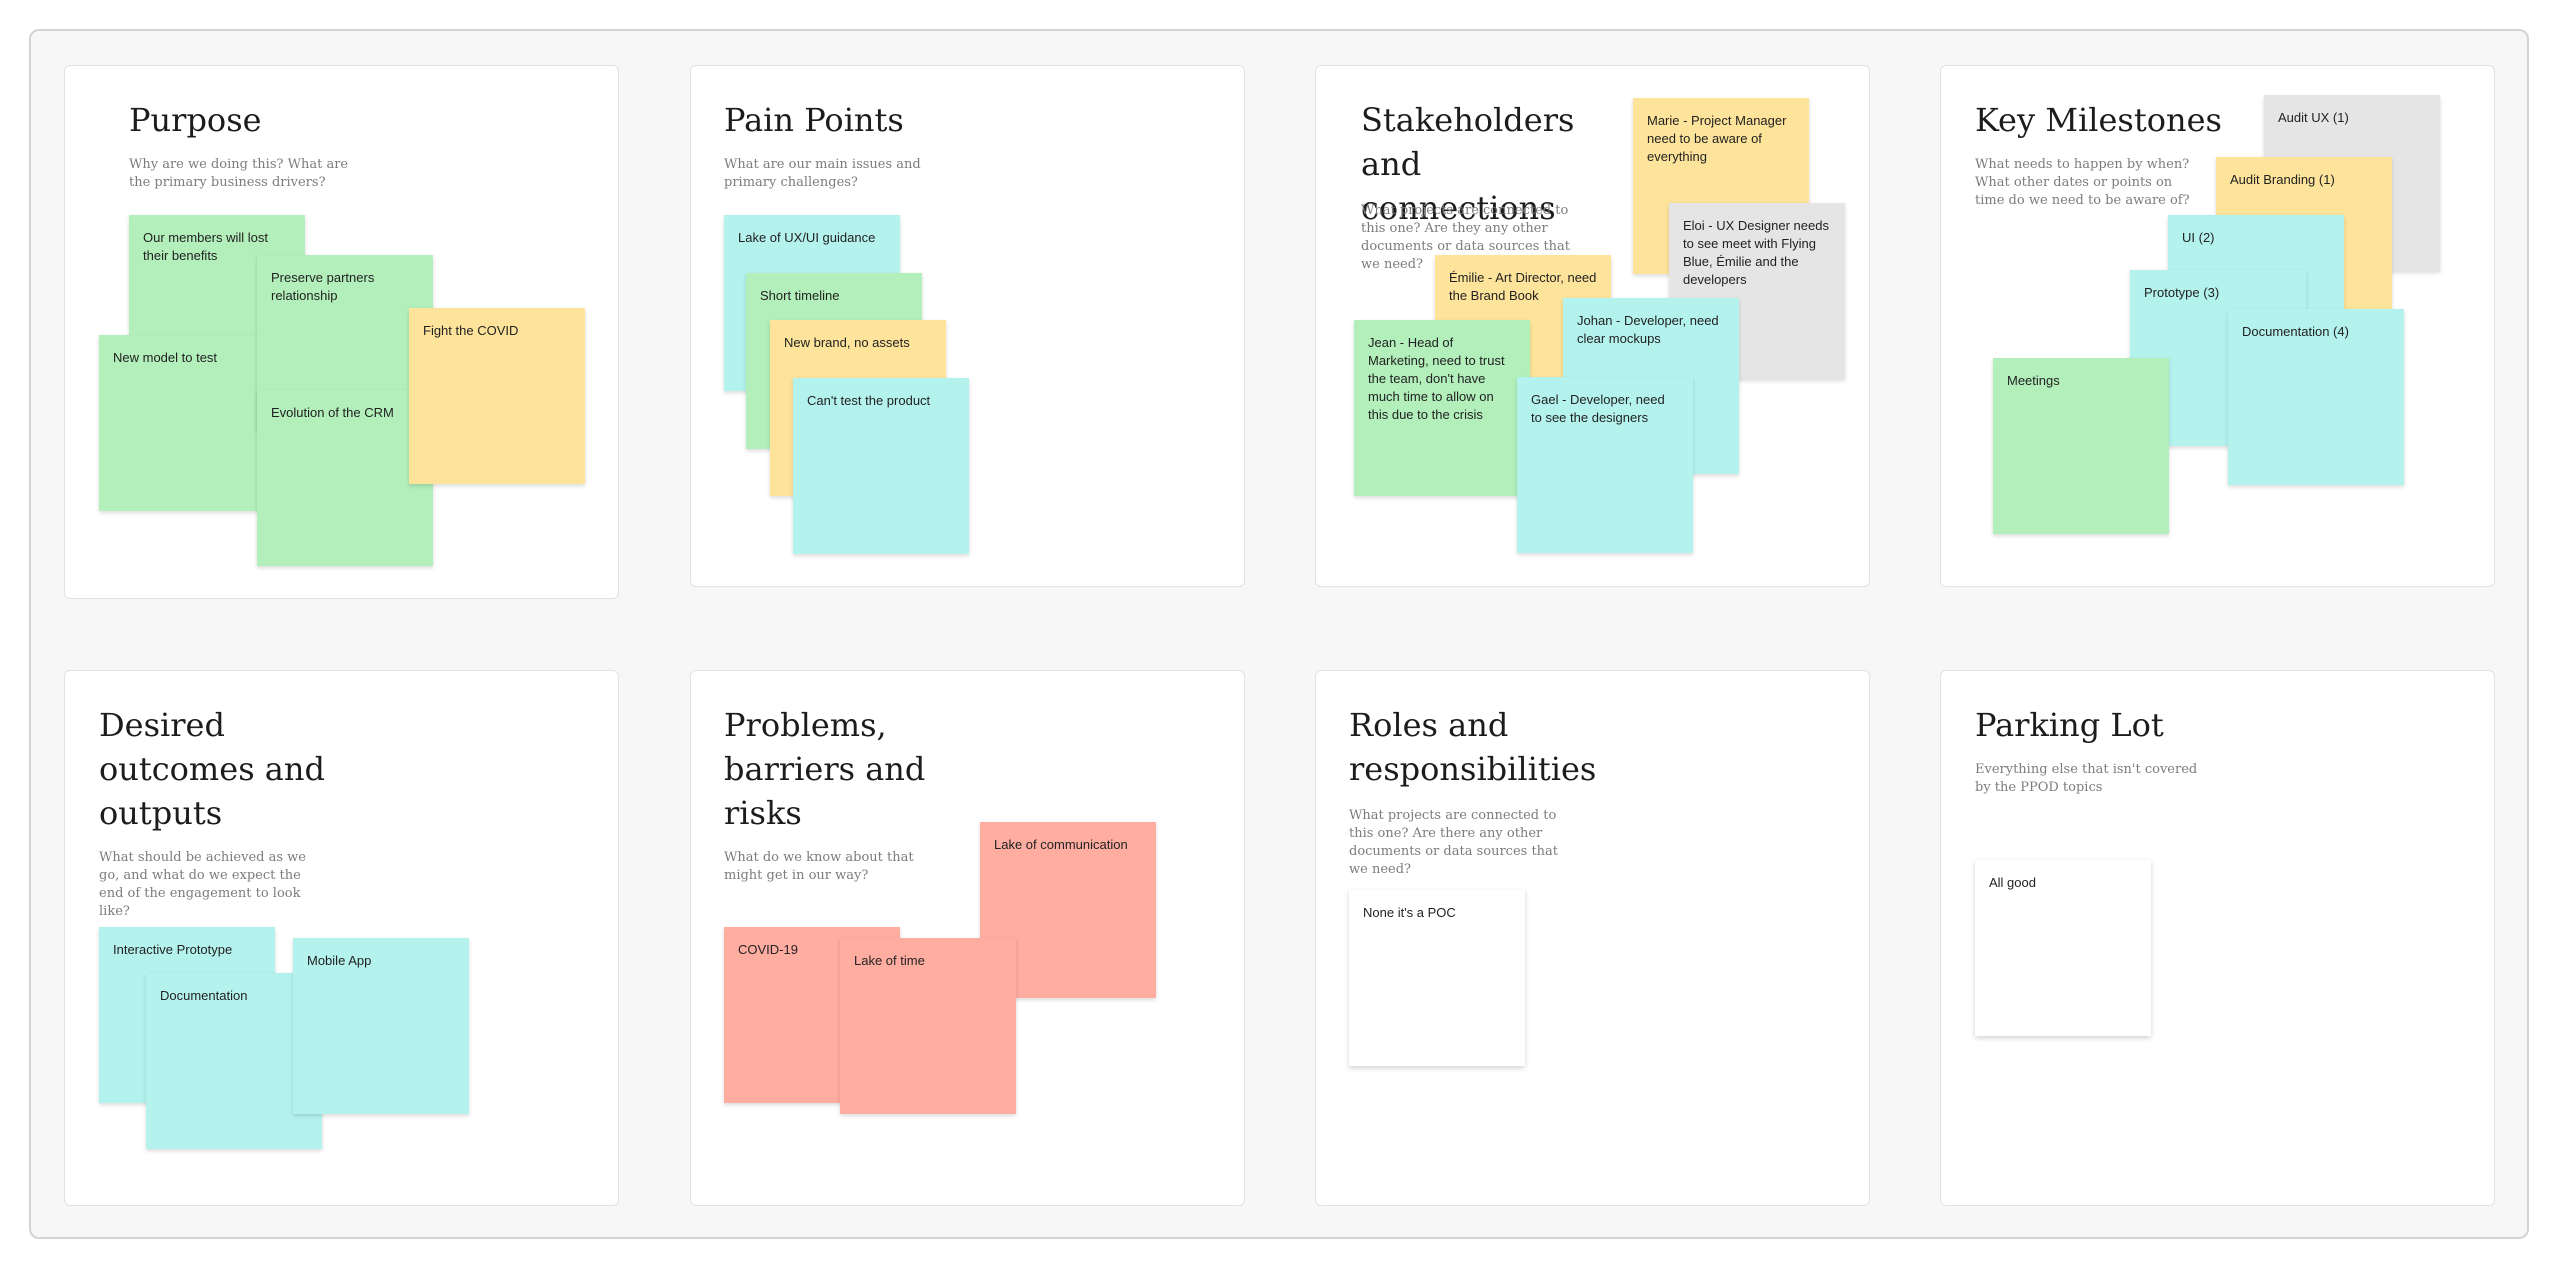  I want to click on section-title-parking-lot: Parking Lot, so click(2069, 725).